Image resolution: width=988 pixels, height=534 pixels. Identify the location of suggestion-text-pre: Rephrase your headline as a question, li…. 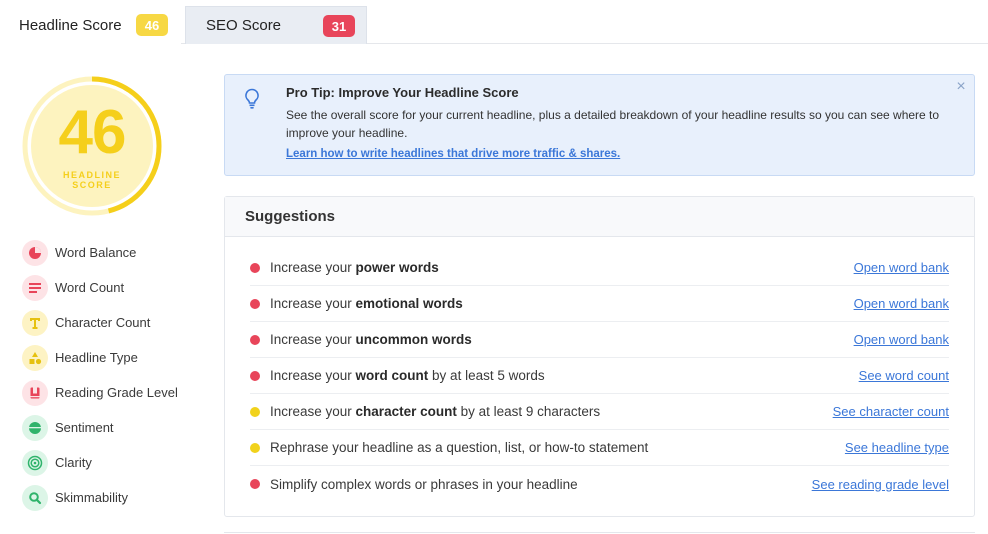
(459, 447).